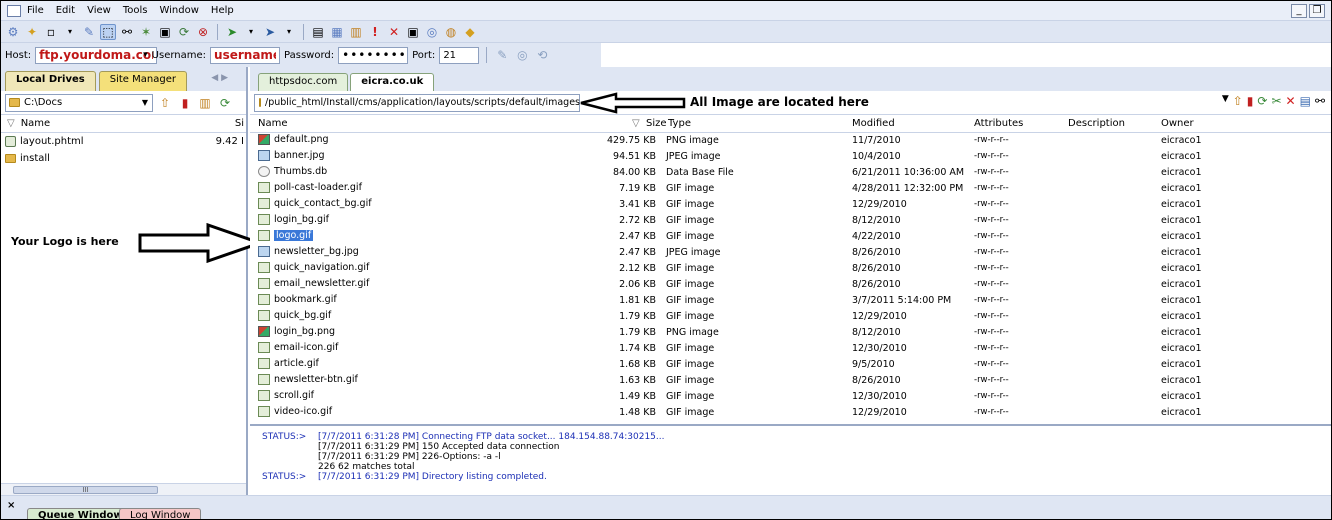 The image size is (1332, 520). What do you see at coordinates (522, 55) in the screenshot?
I see `connect-icon: ◎` at bounding box center [522, 55].